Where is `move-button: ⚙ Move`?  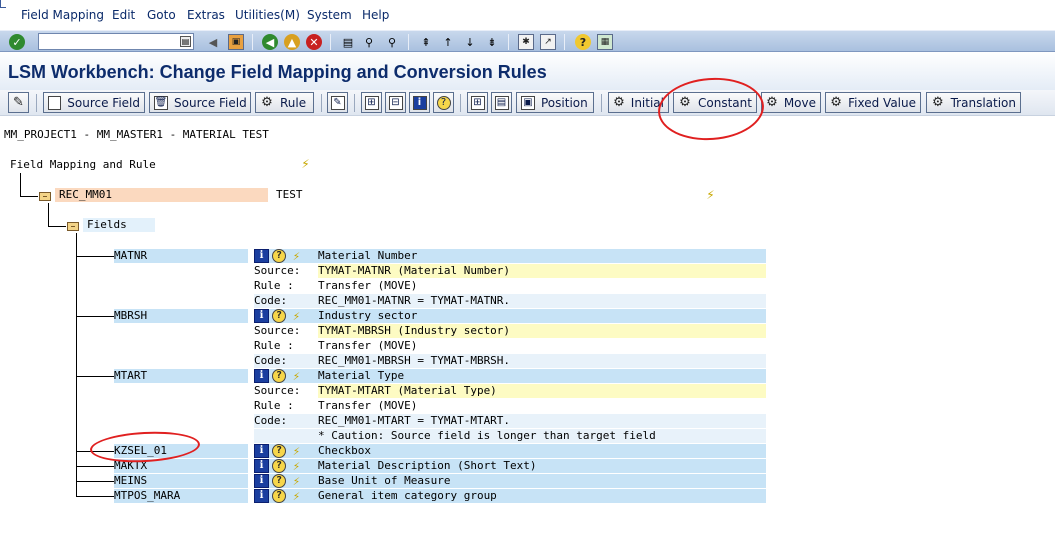 move-button: ⚙ Move is located at coordinates (791, 102).